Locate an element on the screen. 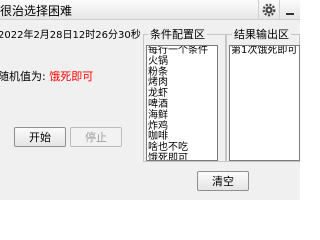  list-item: 饿死即可 is located at coordinates (168, 156).